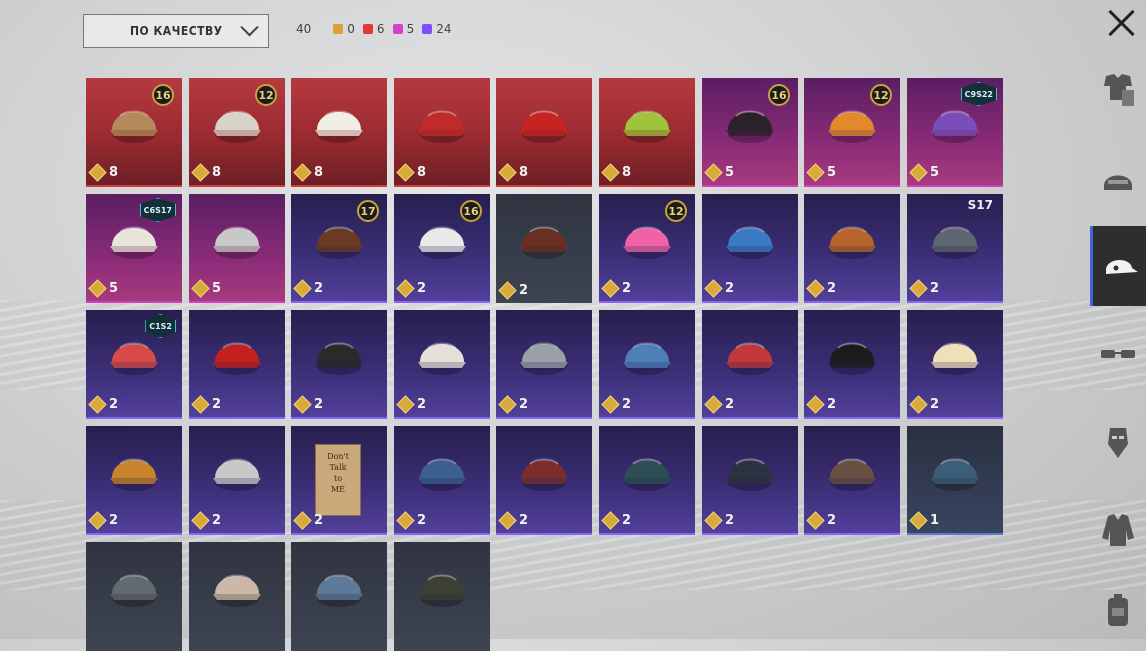  I want to click on item-tile: C1S2 2, so click(134, 364).